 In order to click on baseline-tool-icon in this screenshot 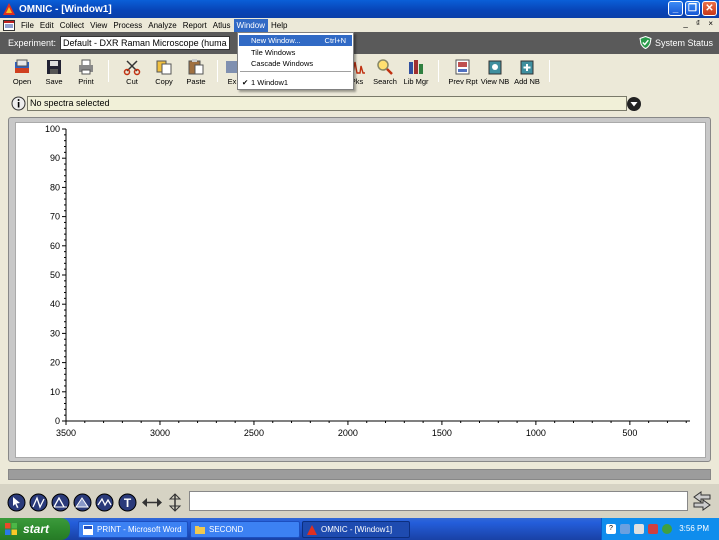, I will do `click(104, 502)`.